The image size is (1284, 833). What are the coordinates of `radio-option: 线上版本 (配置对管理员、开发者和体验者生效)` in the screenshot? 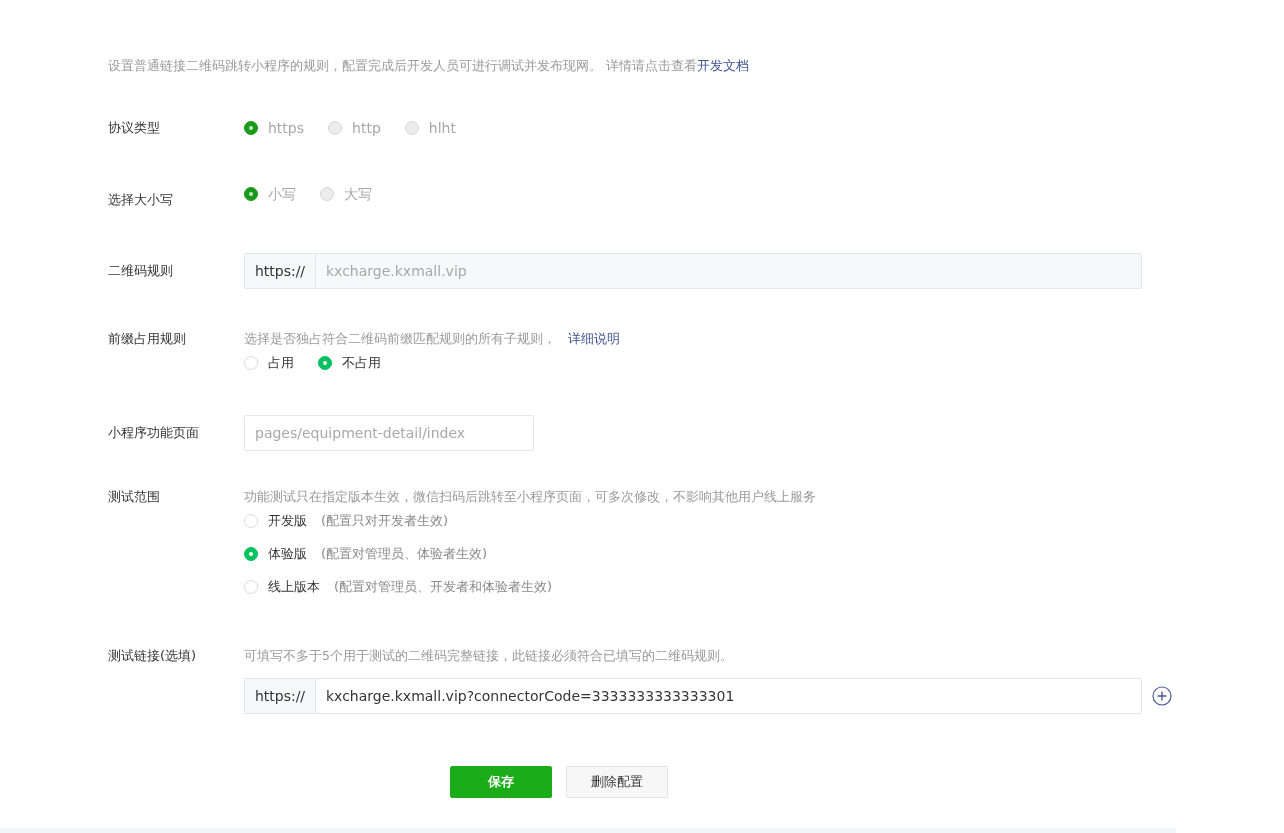 It's located at (710, 587).